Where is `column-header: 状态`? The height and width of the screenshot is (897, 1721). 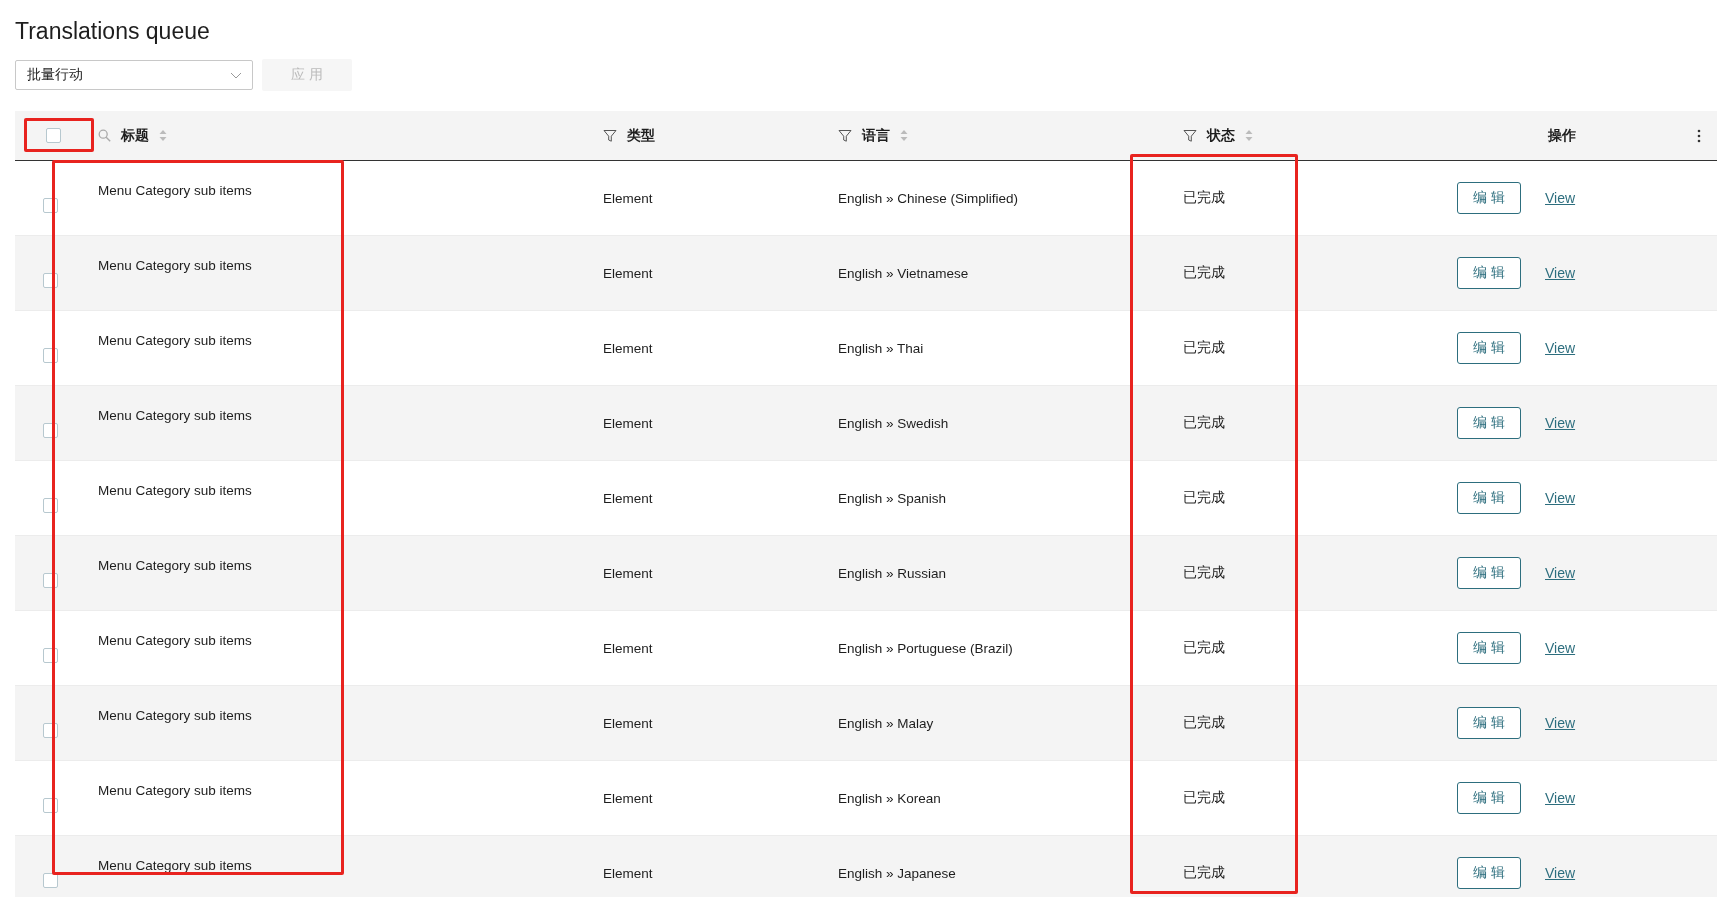 column-header: 状态 is located at coordinates (1221, 135).